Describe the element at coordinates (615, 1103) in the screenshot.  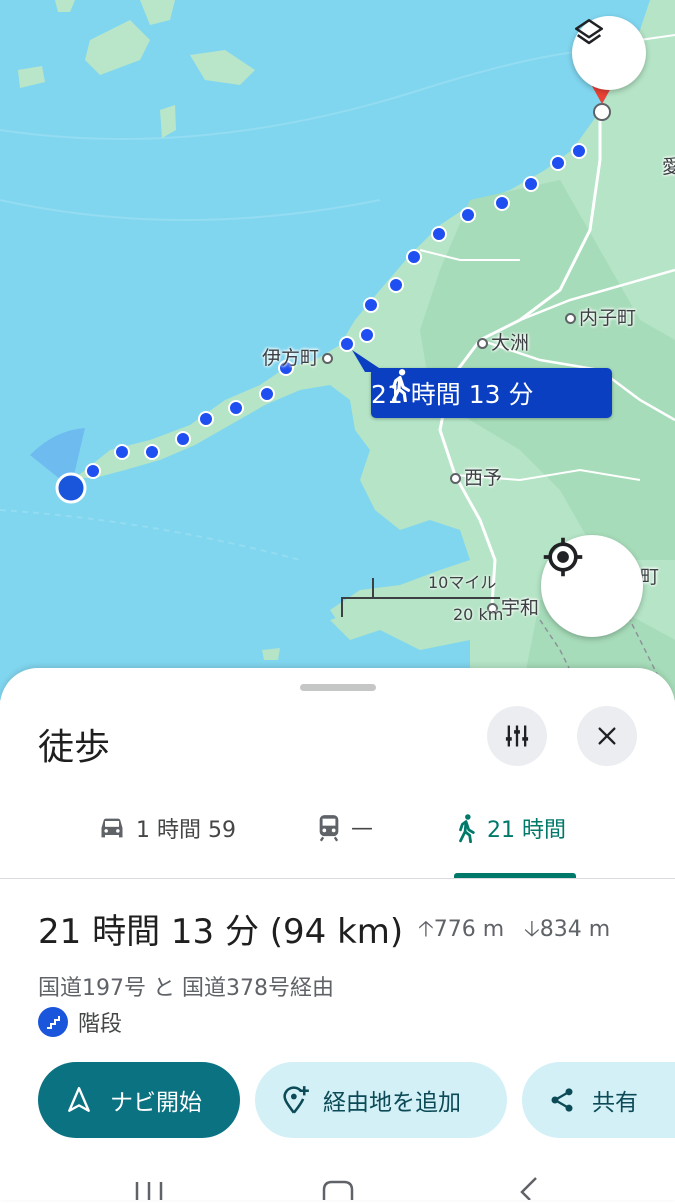
I see `share-label: 共有` at that location.